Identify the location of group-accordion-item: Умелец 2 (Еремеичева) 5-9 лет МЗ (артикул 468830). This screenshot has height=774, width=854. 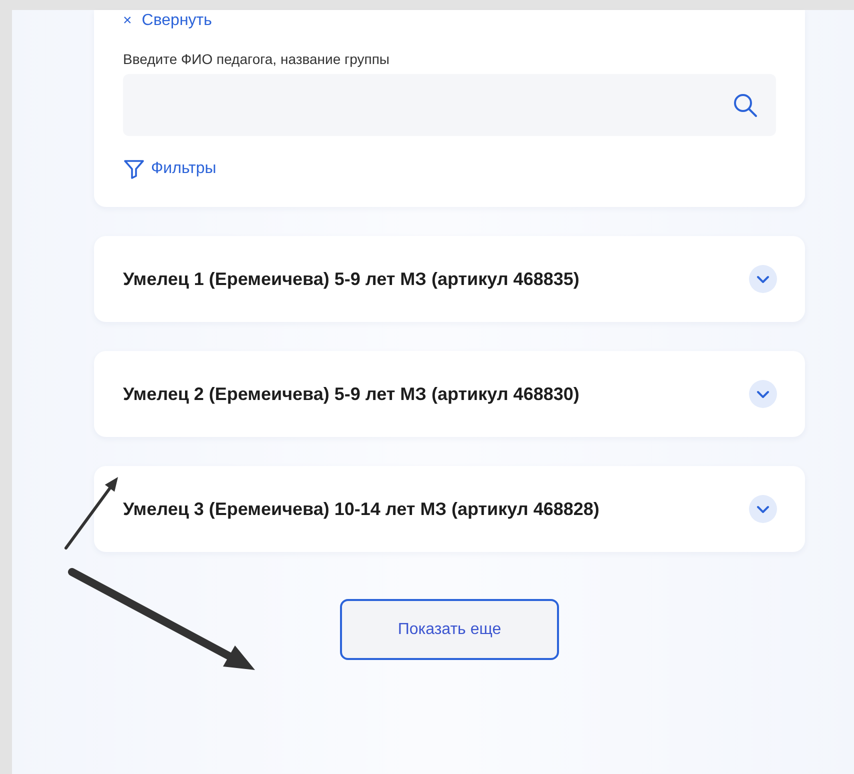
(449, 394).